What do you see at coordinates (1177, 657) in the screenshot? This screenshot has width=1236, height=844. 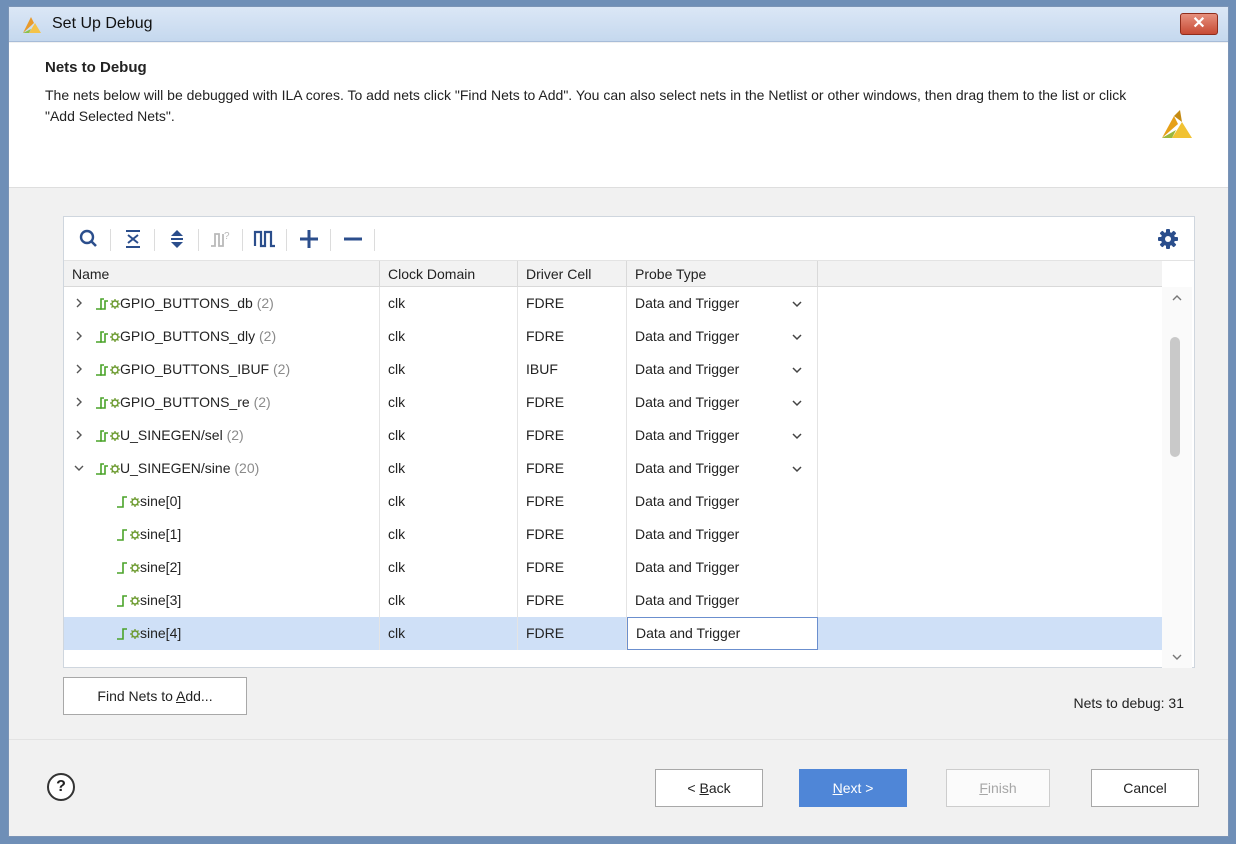 I see `scroll-down-arrow-icon` at bounding box center [1177, 657].